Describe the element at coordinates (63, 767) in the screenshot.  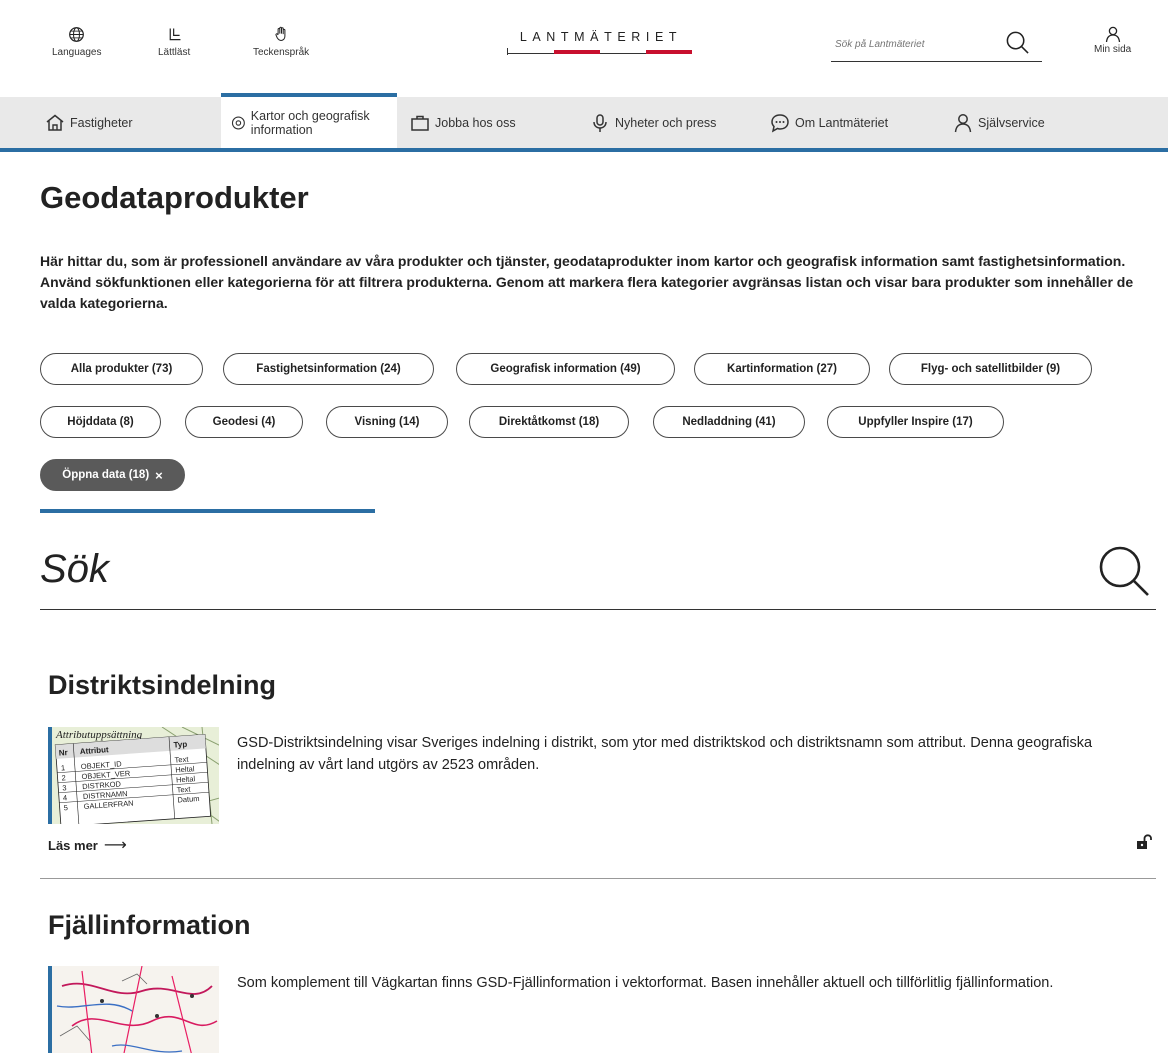
I see `thumb-cell: 1` at that location.